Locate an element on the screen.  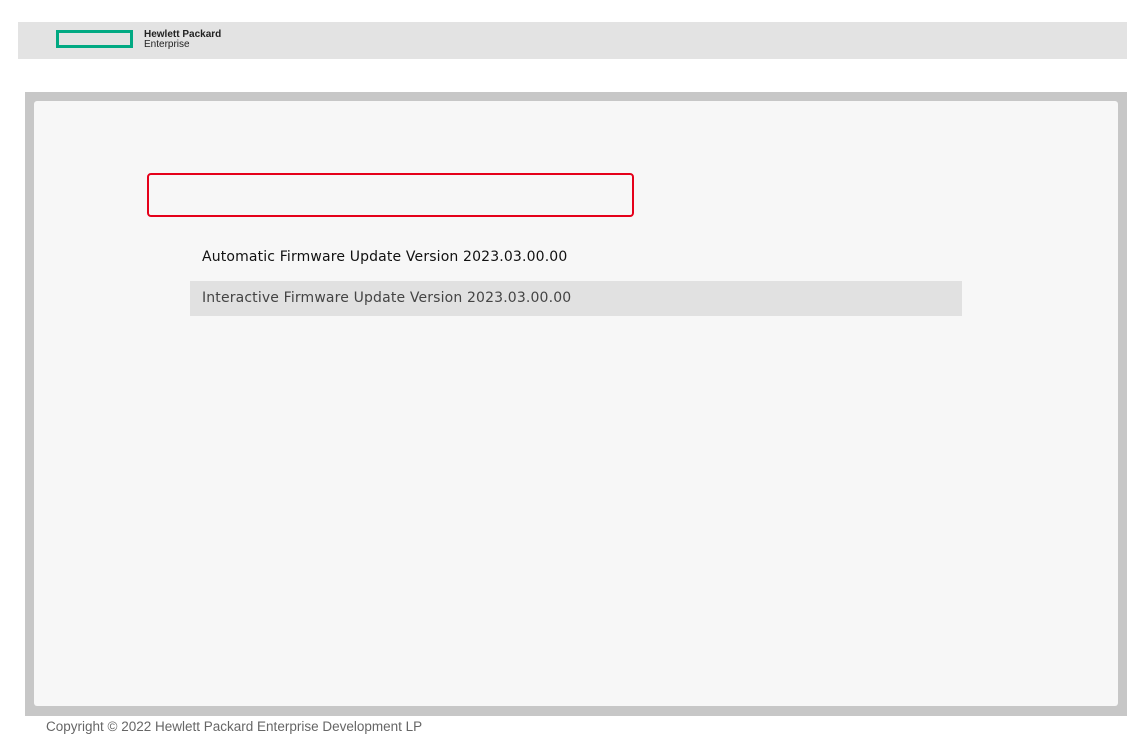
hpe-logo-element-icon is located at coordinates (94, 39).